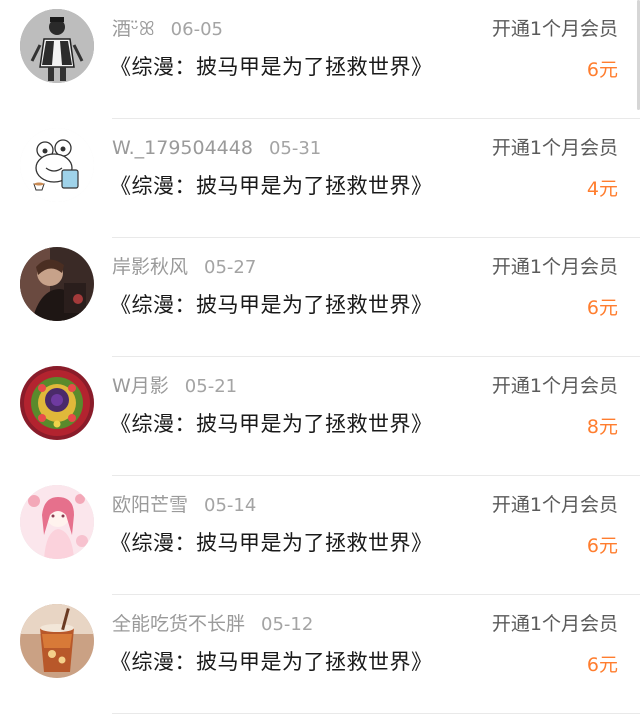 This screenshot has height=714, width=640. What do you see at coordinates (211, 386) in the screenshot?
I see `record-date: 05-21` at bounding box center [211, 386].